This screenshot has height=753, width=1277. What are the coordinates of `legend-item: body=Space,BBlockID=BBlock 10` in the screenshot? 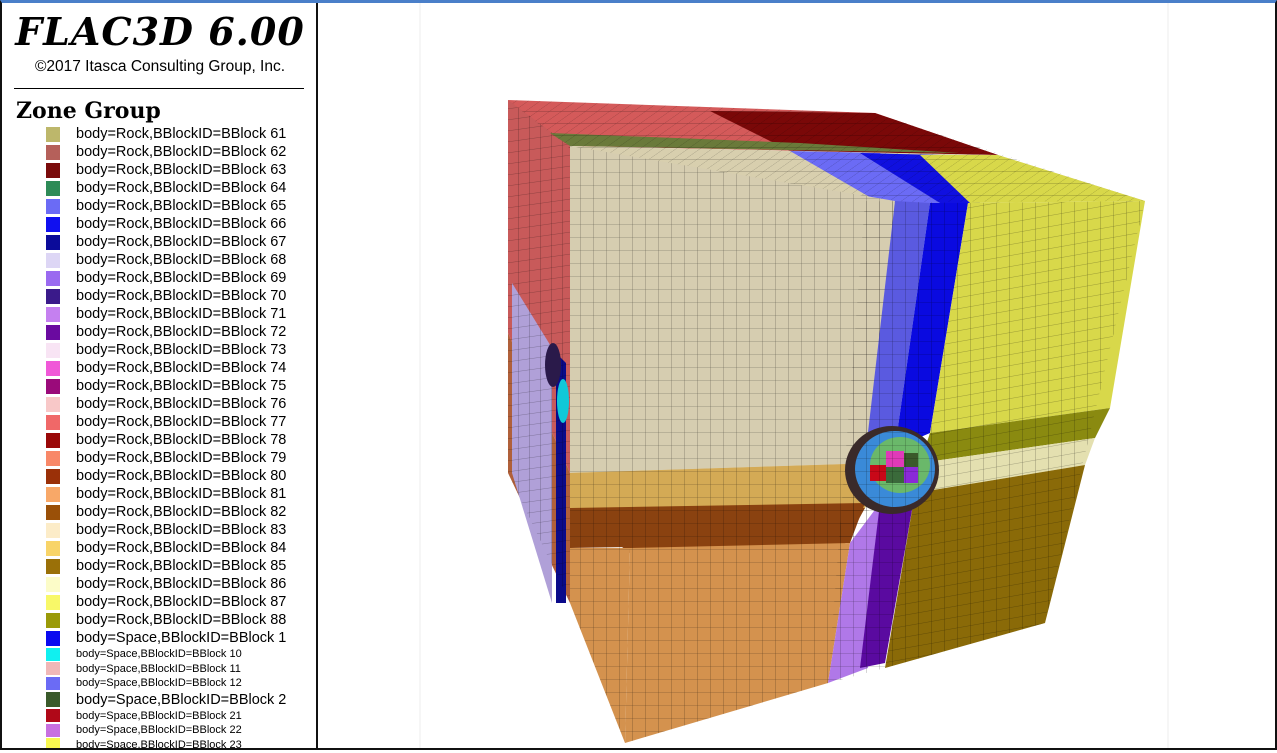 It's located at (166, 654).